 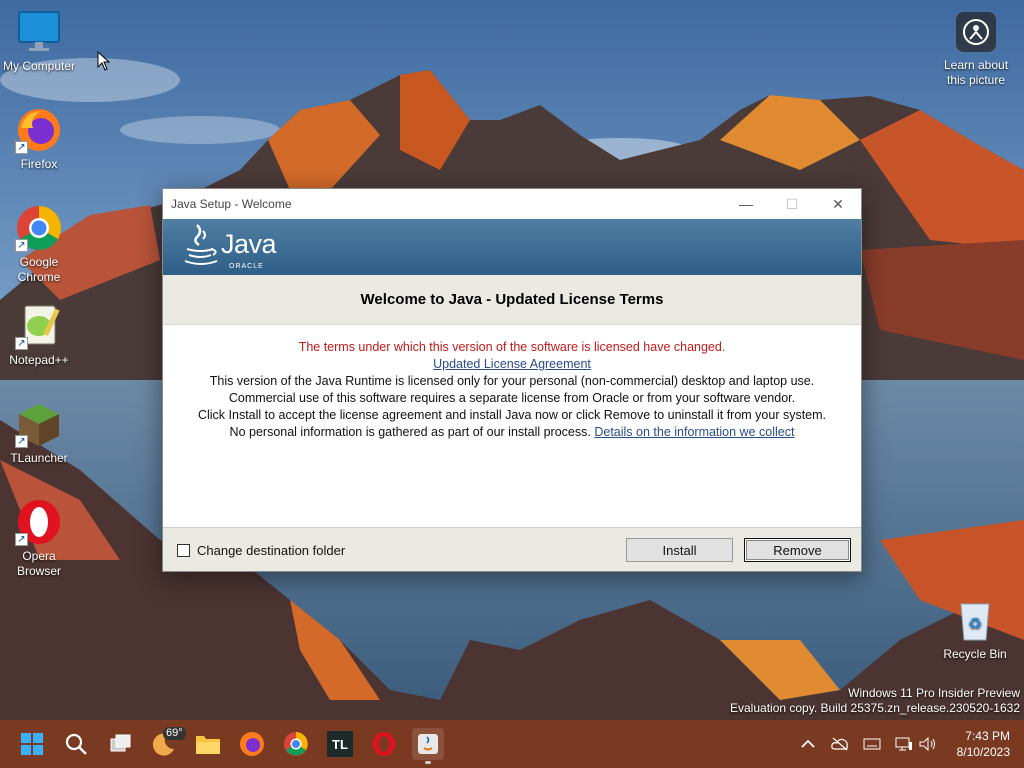 I want to click on updated-license-agreement-link: Updated License Agreement, so click(x=512, y=364).